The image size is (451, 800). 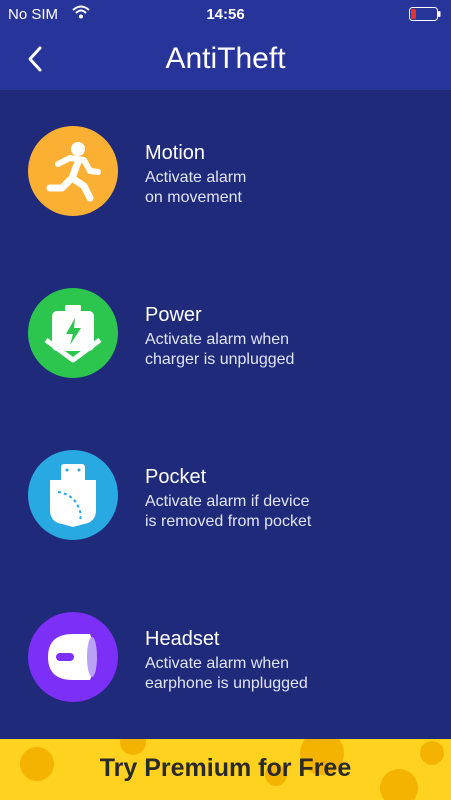 I want to click on feature-description-line: Activate alarm if device, so click(x=227, y=501).